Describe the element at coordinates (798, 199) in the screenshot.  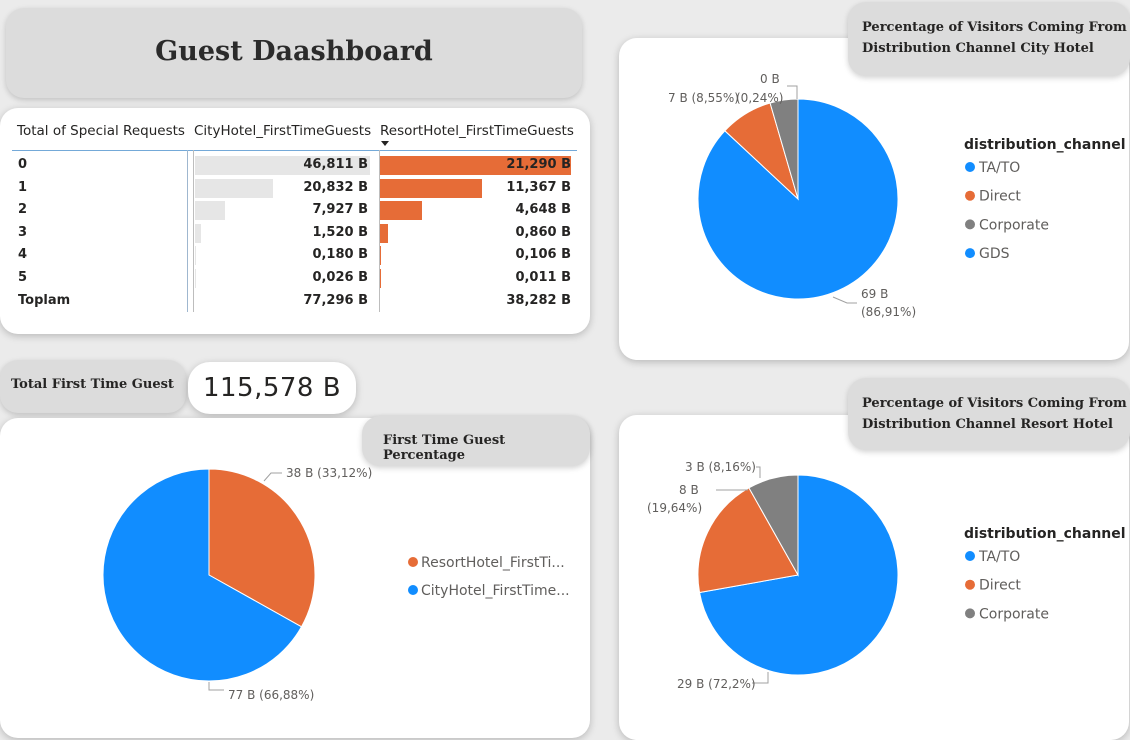
I see `city-hotel-pie` at that location.